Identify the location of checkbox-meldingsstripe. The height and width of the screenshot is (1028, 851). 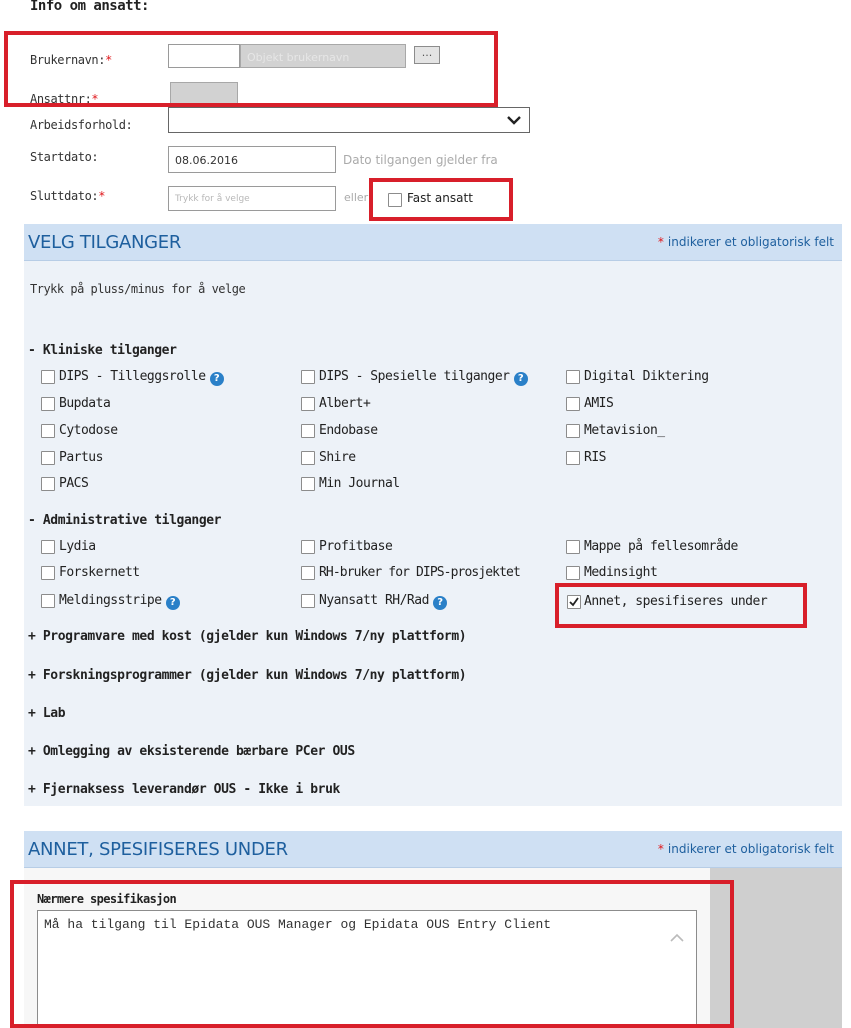
(48, 601).